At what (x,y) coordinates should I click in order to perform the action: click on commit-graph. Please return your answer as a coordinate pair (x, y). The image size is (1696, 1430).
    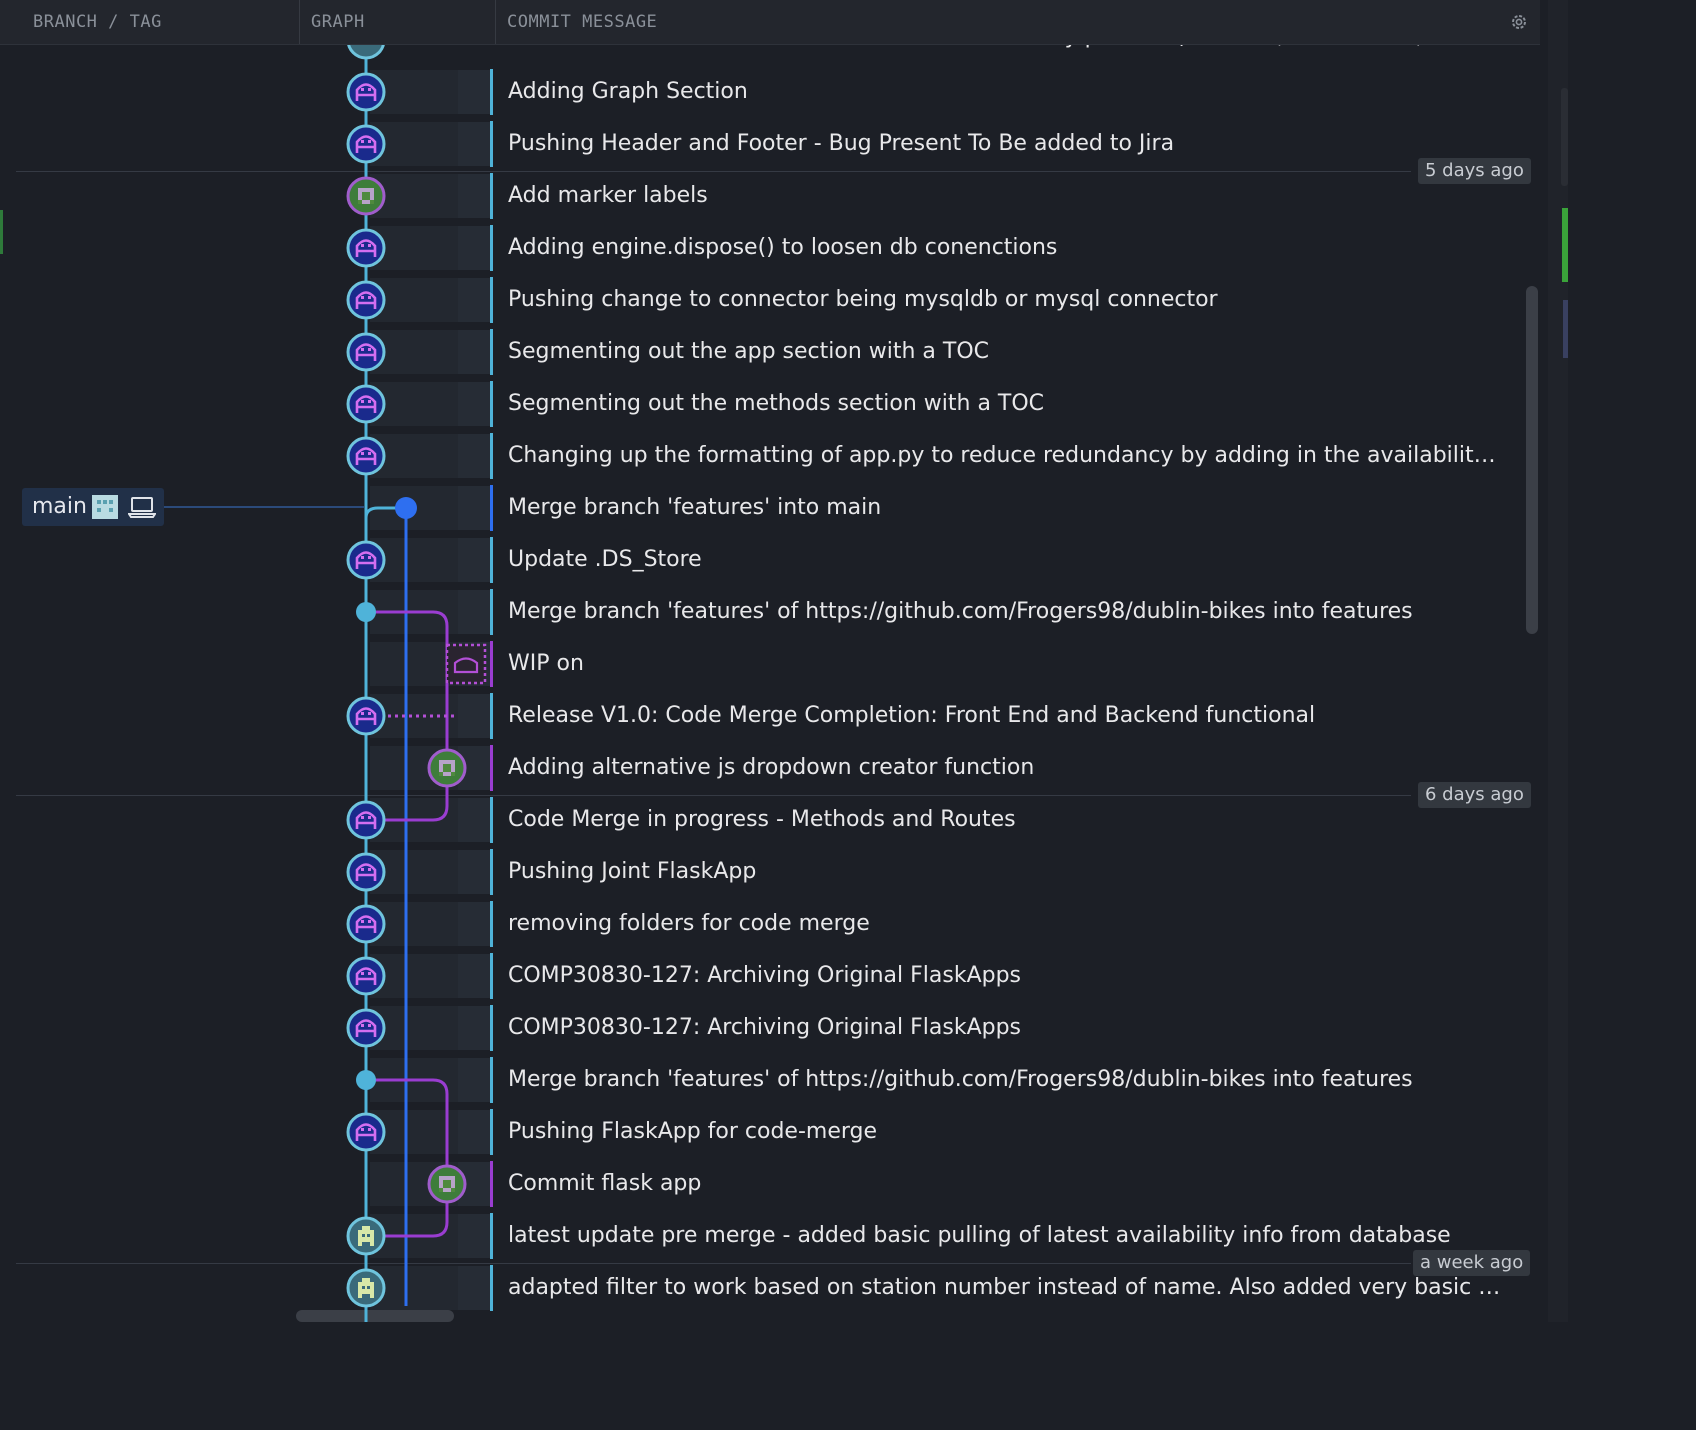
    Looking at the image, I should click on (416, 671).